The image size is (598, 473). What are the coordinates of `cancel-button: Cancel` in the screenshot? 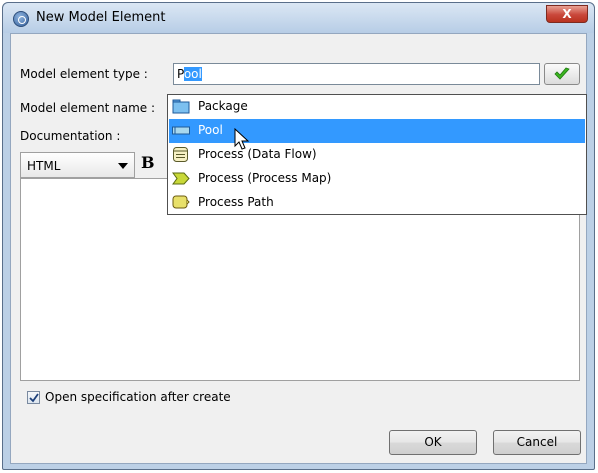 It's located at (537, 442).